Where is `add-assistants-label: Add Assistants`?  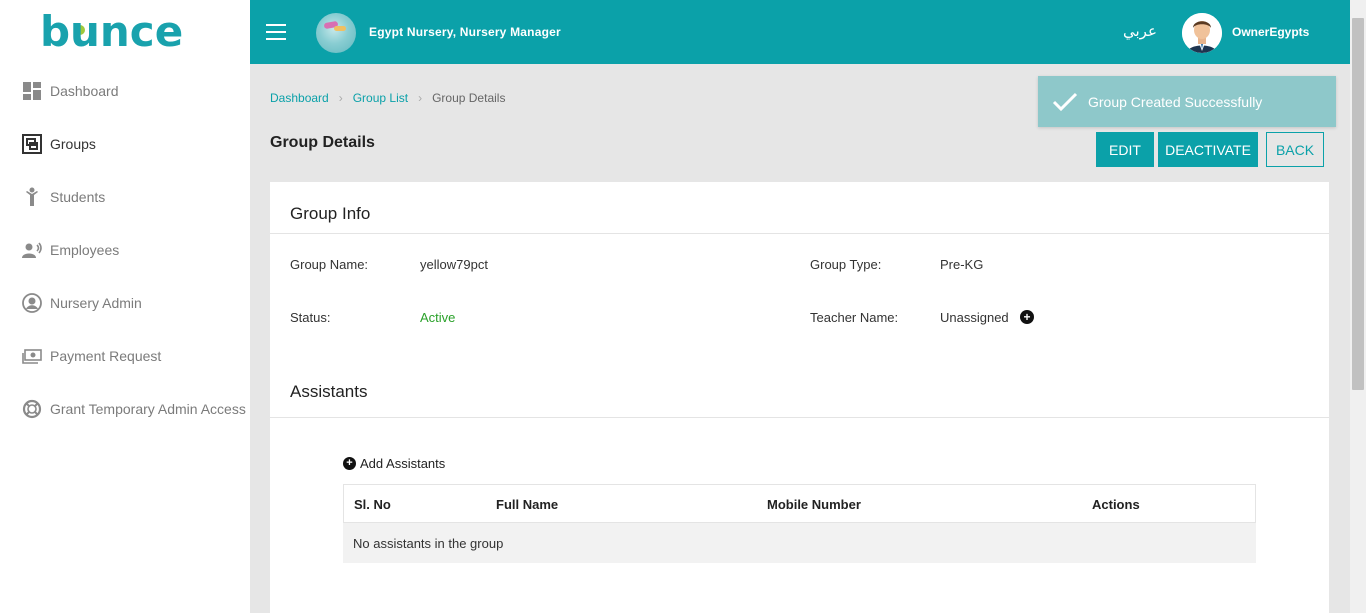
add-assistants-label: Add Assistants is located at coordinates (403, 463).